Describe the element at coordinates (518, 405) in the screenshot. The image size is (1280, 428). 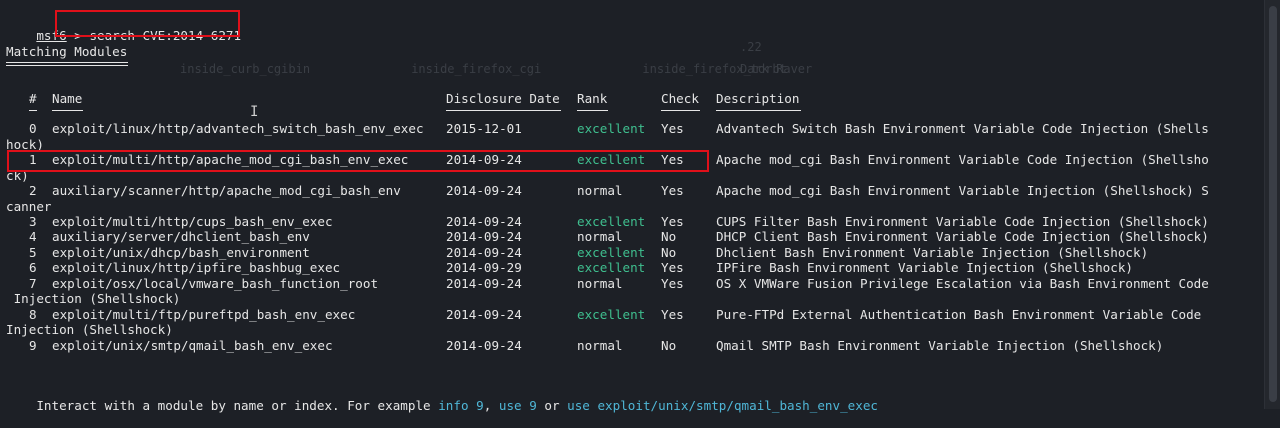
I see `footer-use-index-cmd: use 9` at that location.